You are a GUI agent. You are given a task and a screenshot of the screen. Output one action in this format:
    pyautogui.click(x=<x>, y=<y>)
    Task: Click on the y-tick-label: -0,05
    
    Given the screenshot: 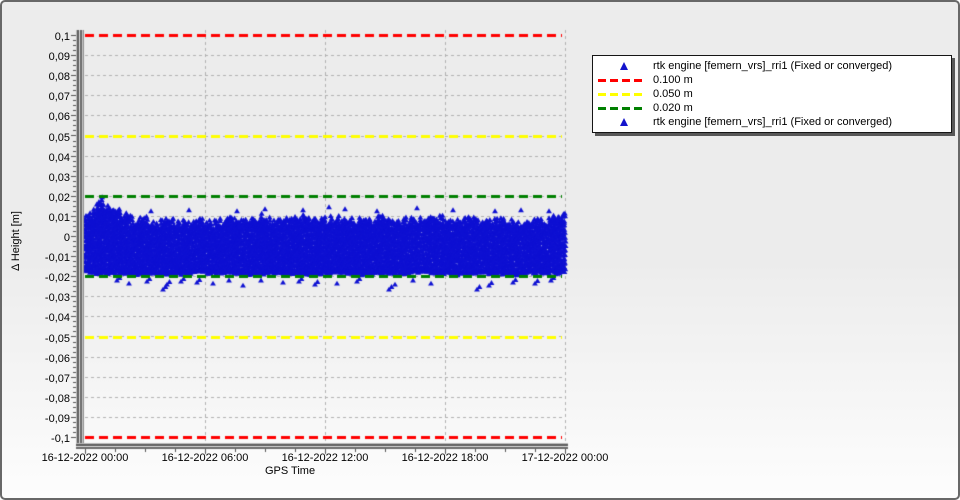 What is the action you would take?
    pyautogui.click(x=57, y=338)
    